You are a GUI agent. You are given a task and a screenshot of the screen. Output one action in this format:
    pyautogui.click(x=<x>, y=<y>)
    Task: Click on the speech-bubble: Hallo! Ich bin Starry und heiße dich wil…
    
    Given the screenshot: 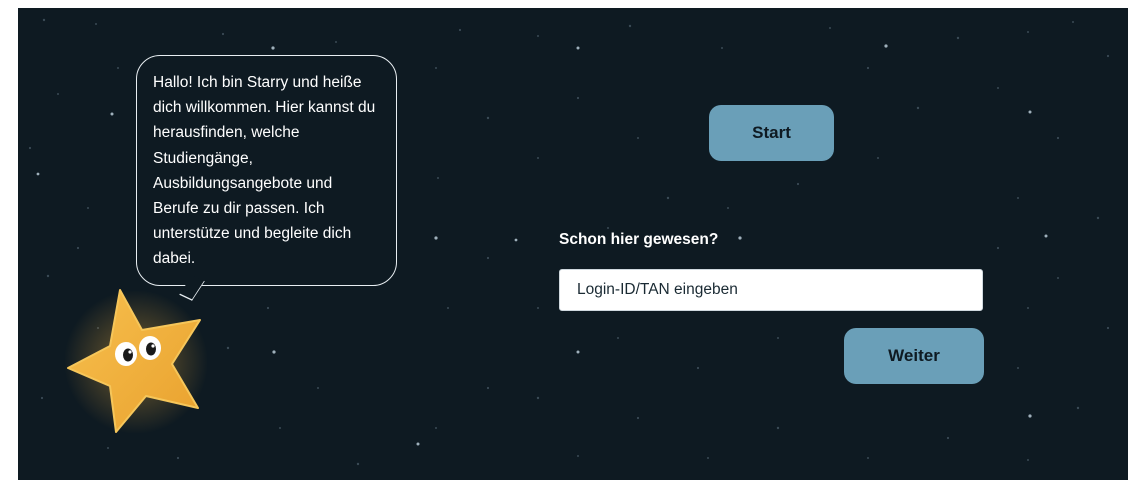 What is the action you would take?
    pyautogui.click(x=266, y=178)
    